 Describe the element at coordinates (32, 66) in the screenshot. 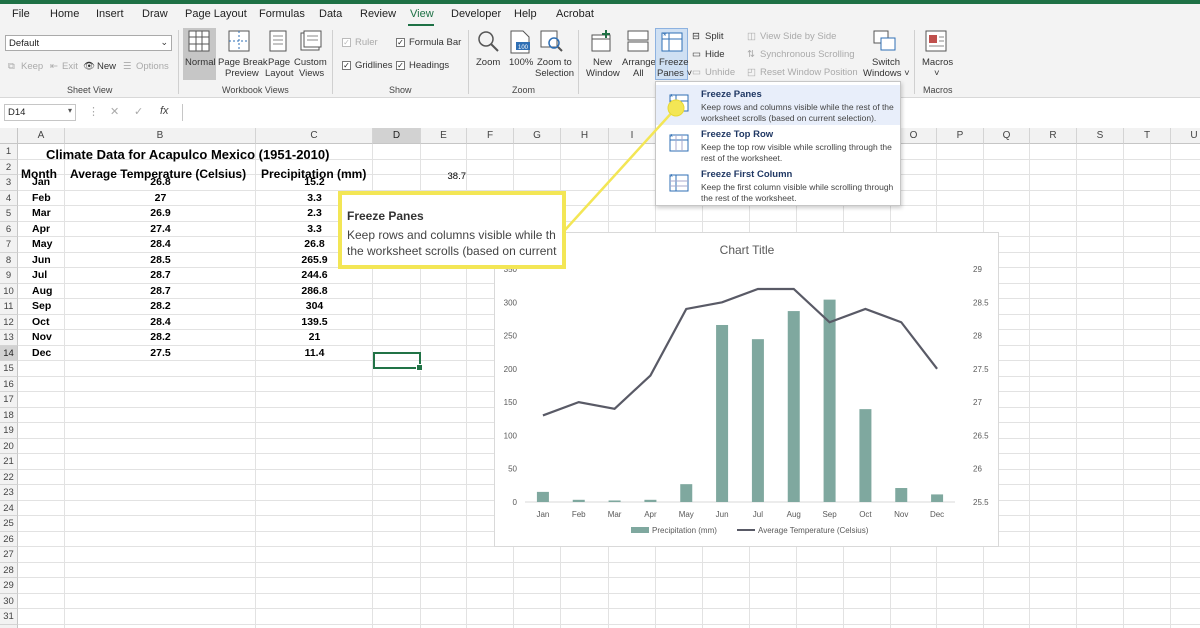

I see `keep-button: Keep` at that location.